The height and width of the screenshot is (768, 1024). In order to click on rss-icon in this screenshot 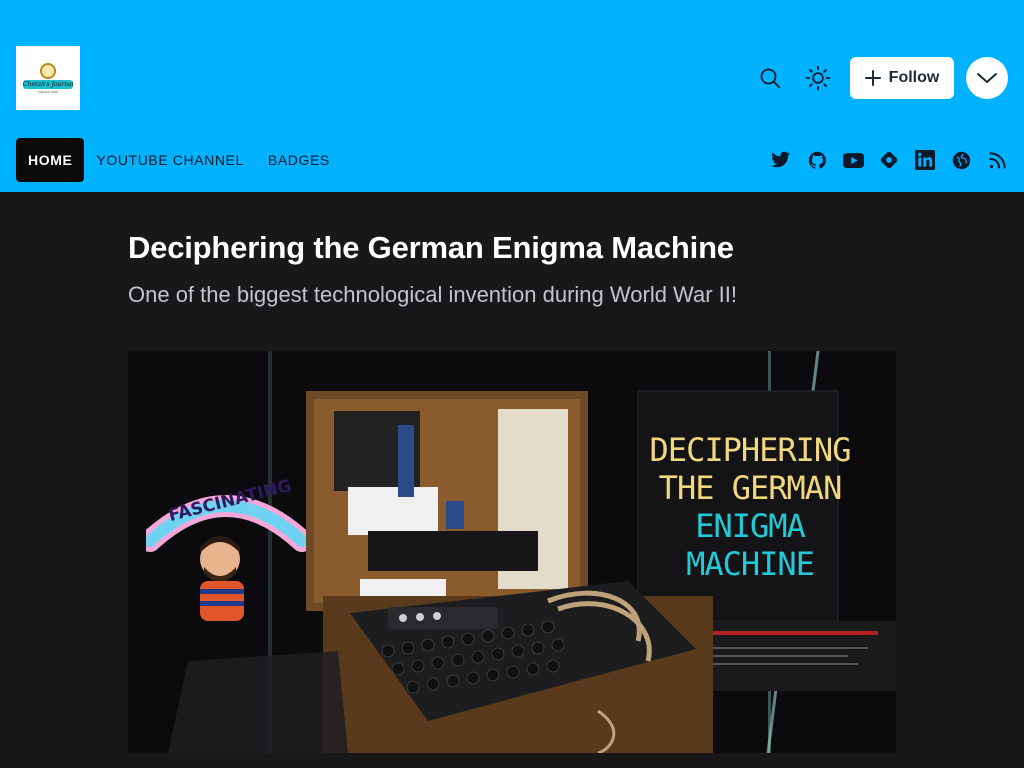, I will do `click(997, 160)`.